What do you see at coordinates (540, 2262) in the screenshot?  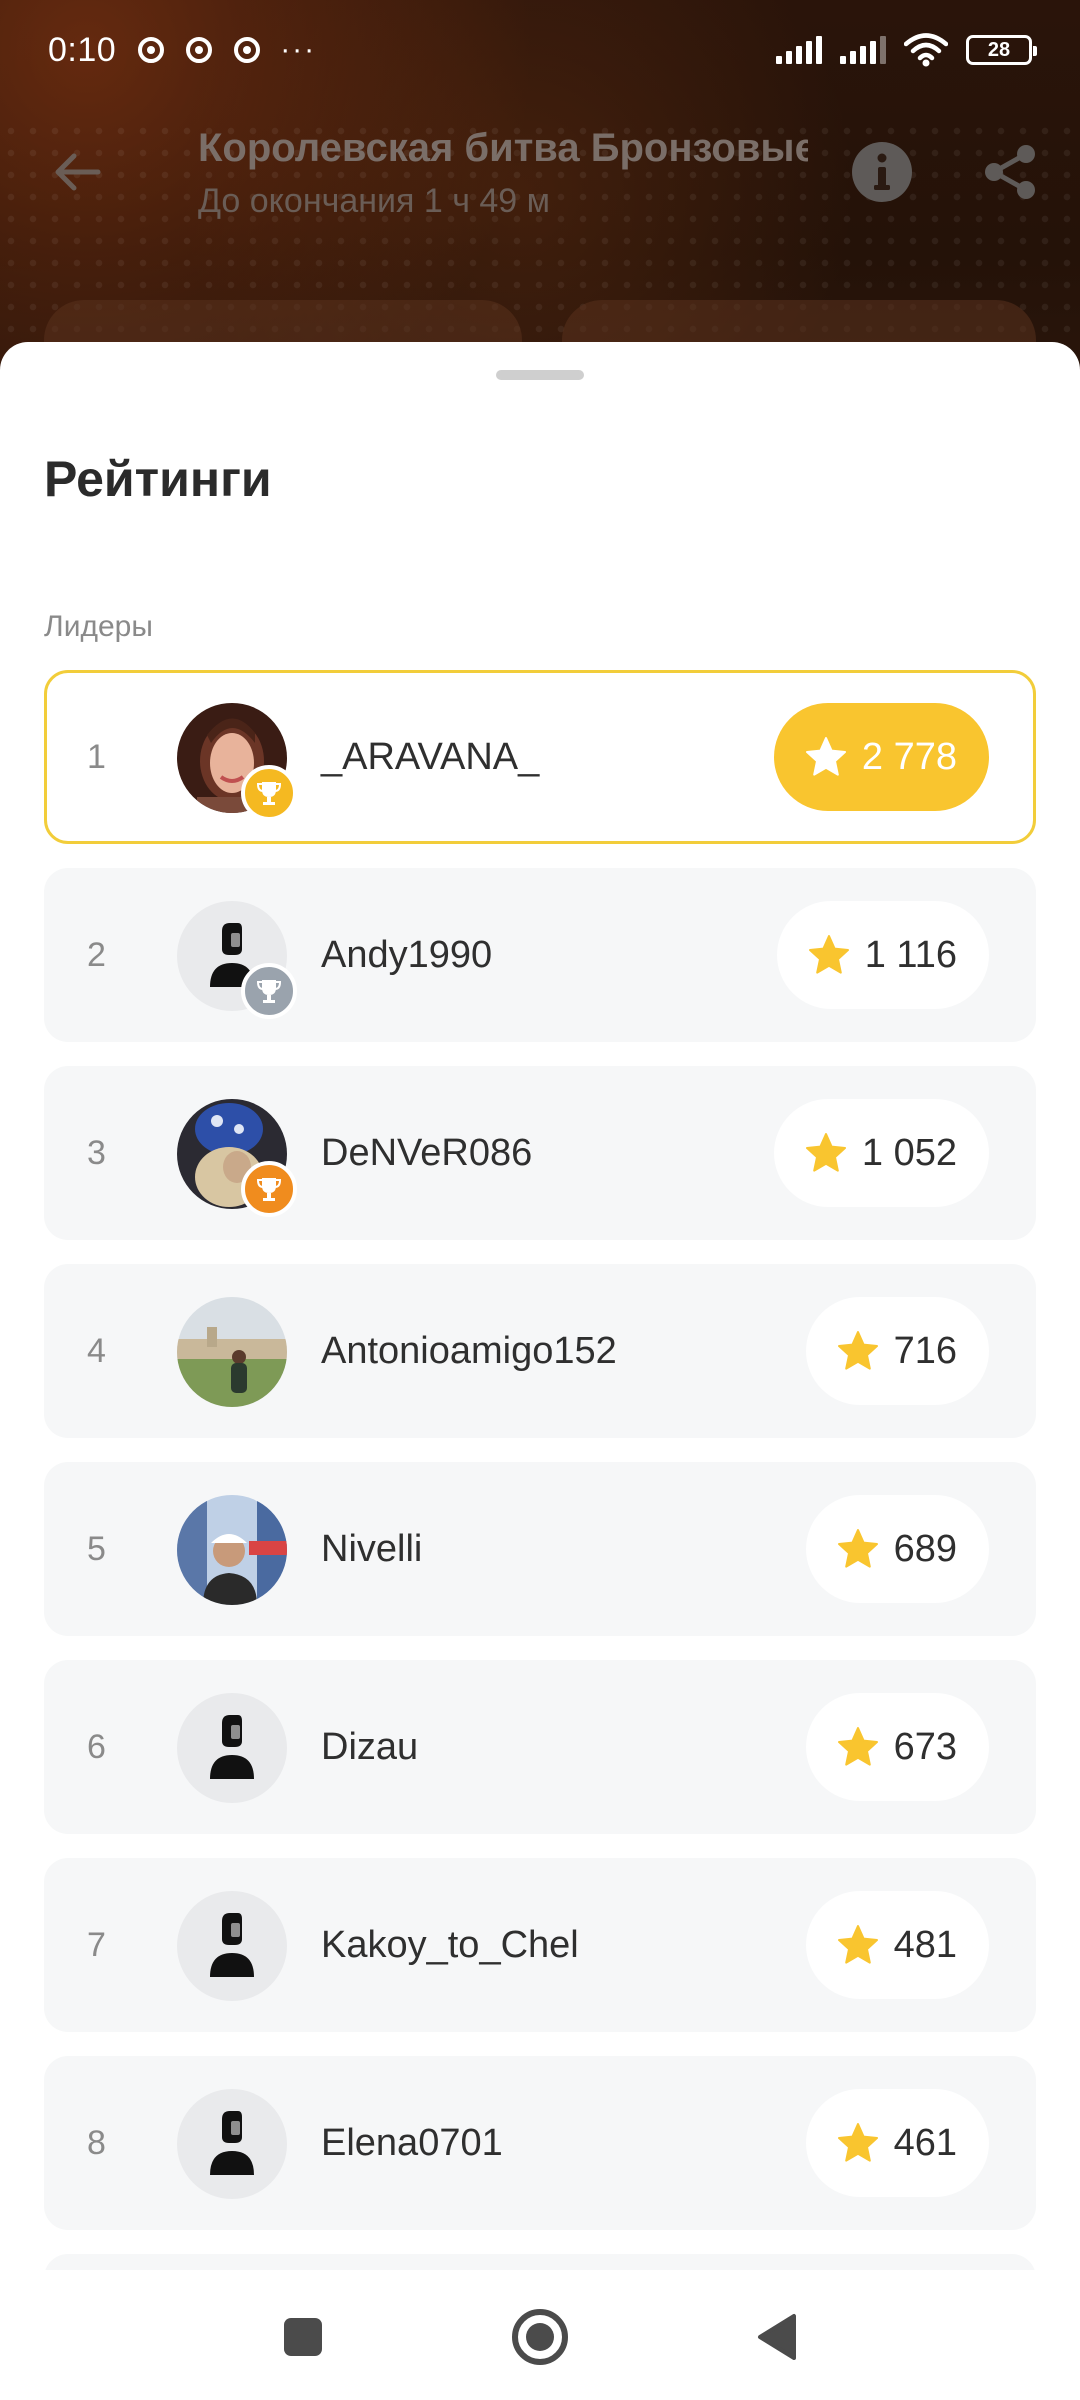 I see `leaderboard-row-partial` at bounding box center [540, 2262].